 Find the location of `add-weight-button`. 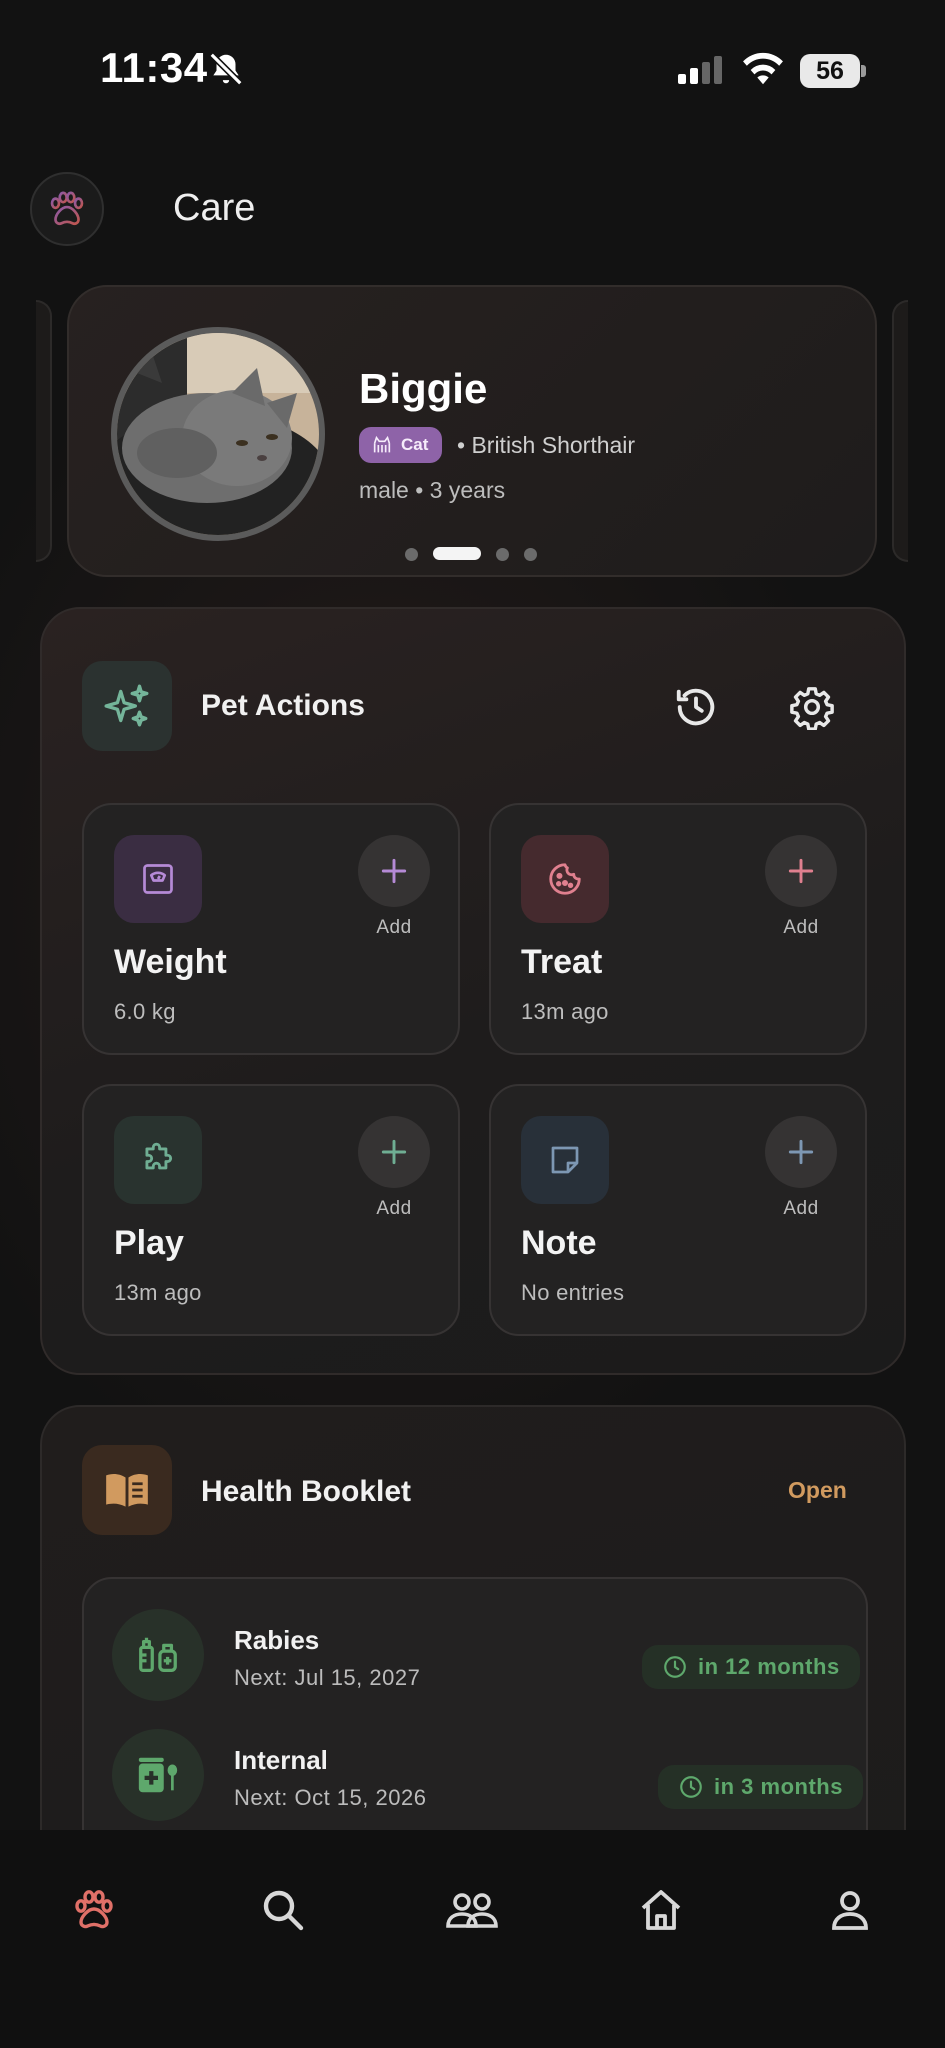

add-weight-button is located at coordinates (394, 871).